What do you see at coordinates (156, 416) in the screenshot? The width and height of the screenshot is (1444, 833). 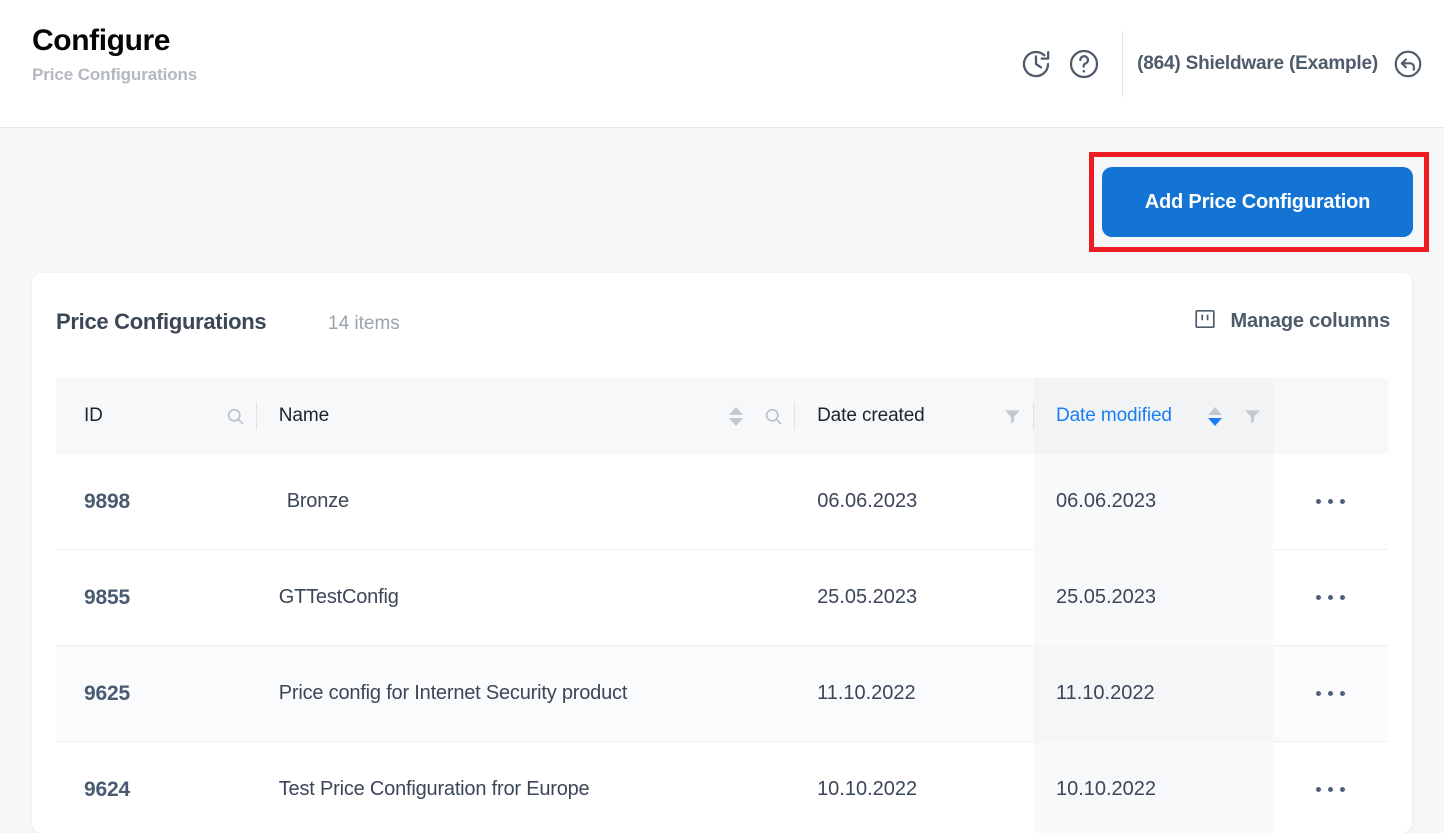 I see `column-header-id: ID` at bounding box center [156, 416].